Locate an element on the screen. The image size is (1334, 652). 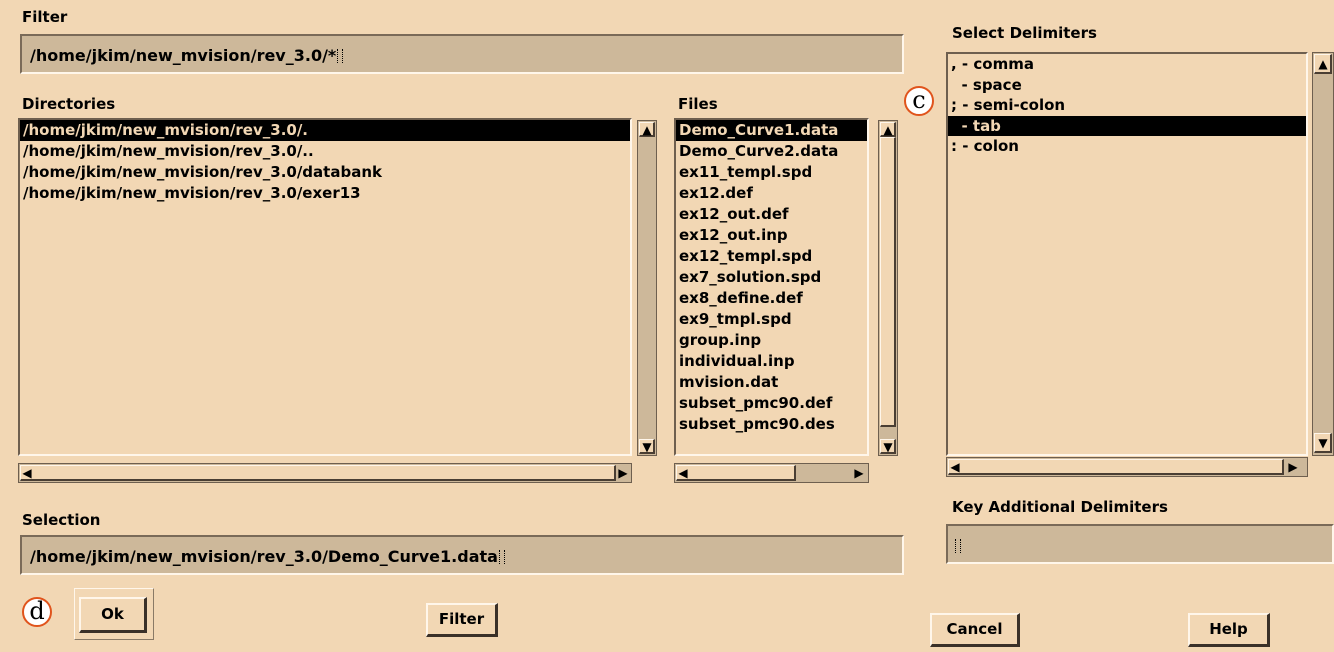
delimiters-label: Select Delimiters is located at coordinates (1024, 33).